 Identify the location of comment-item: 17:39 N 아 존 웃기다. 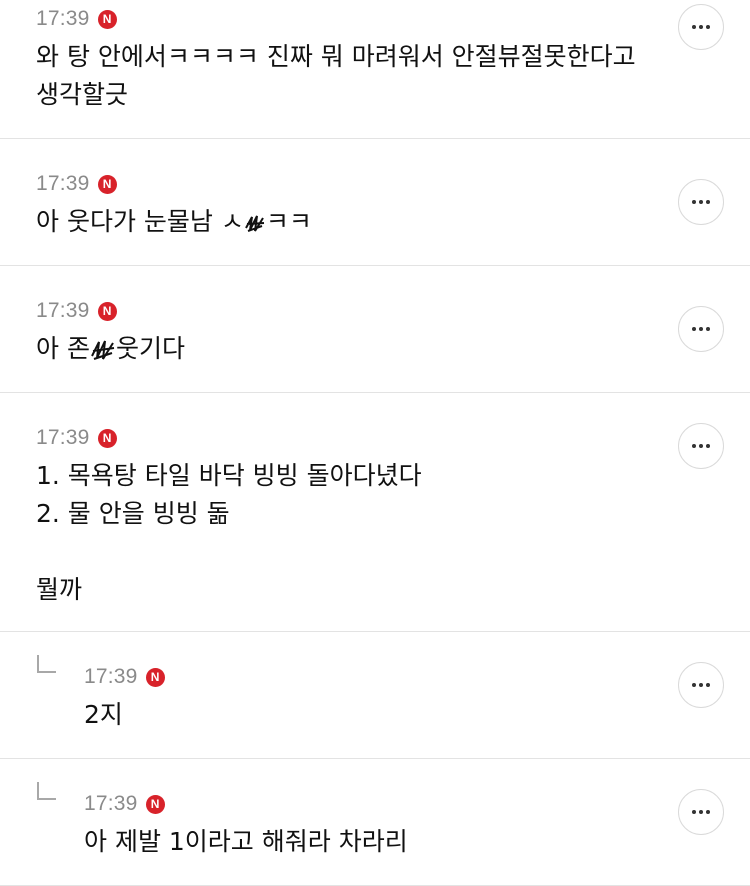
(375, 329).